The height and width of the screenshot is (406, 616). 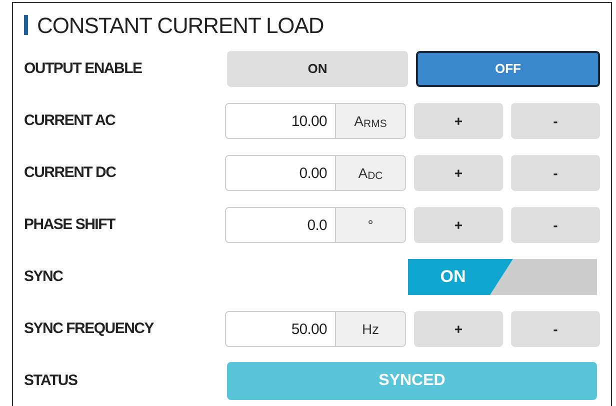 I want to click on value-field: 10.00, so click(x=280, y=121).